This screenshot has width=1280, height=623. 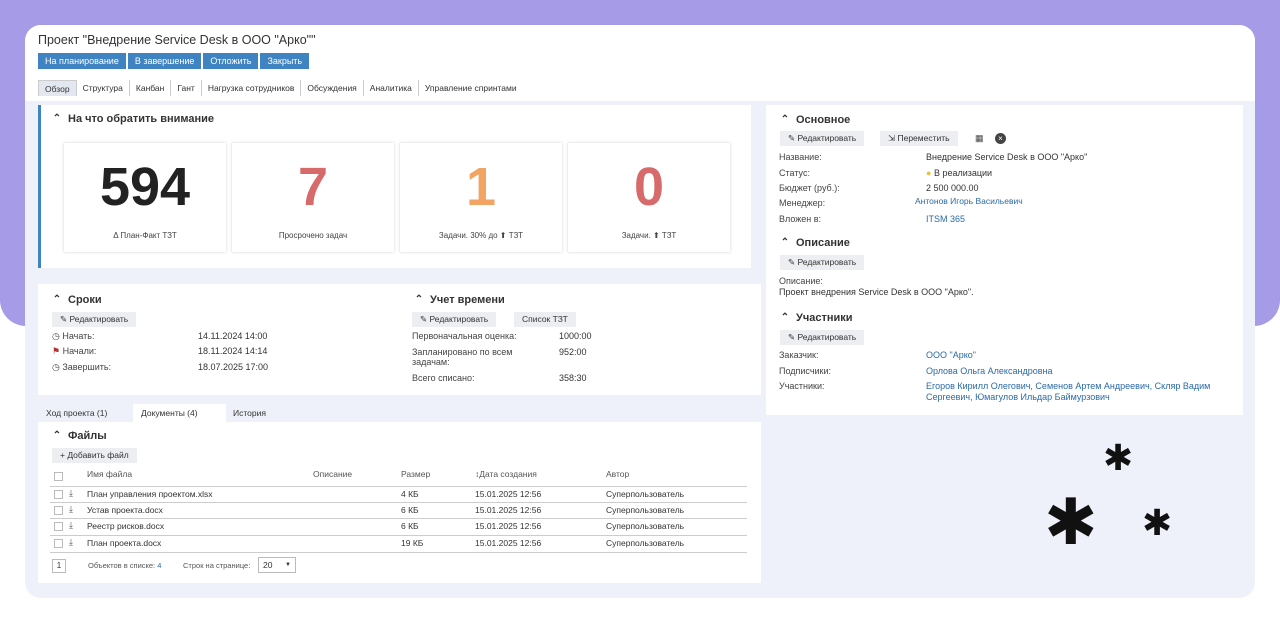 I want to click on to-completion-button: В завершение, so click(x=164, y=61).